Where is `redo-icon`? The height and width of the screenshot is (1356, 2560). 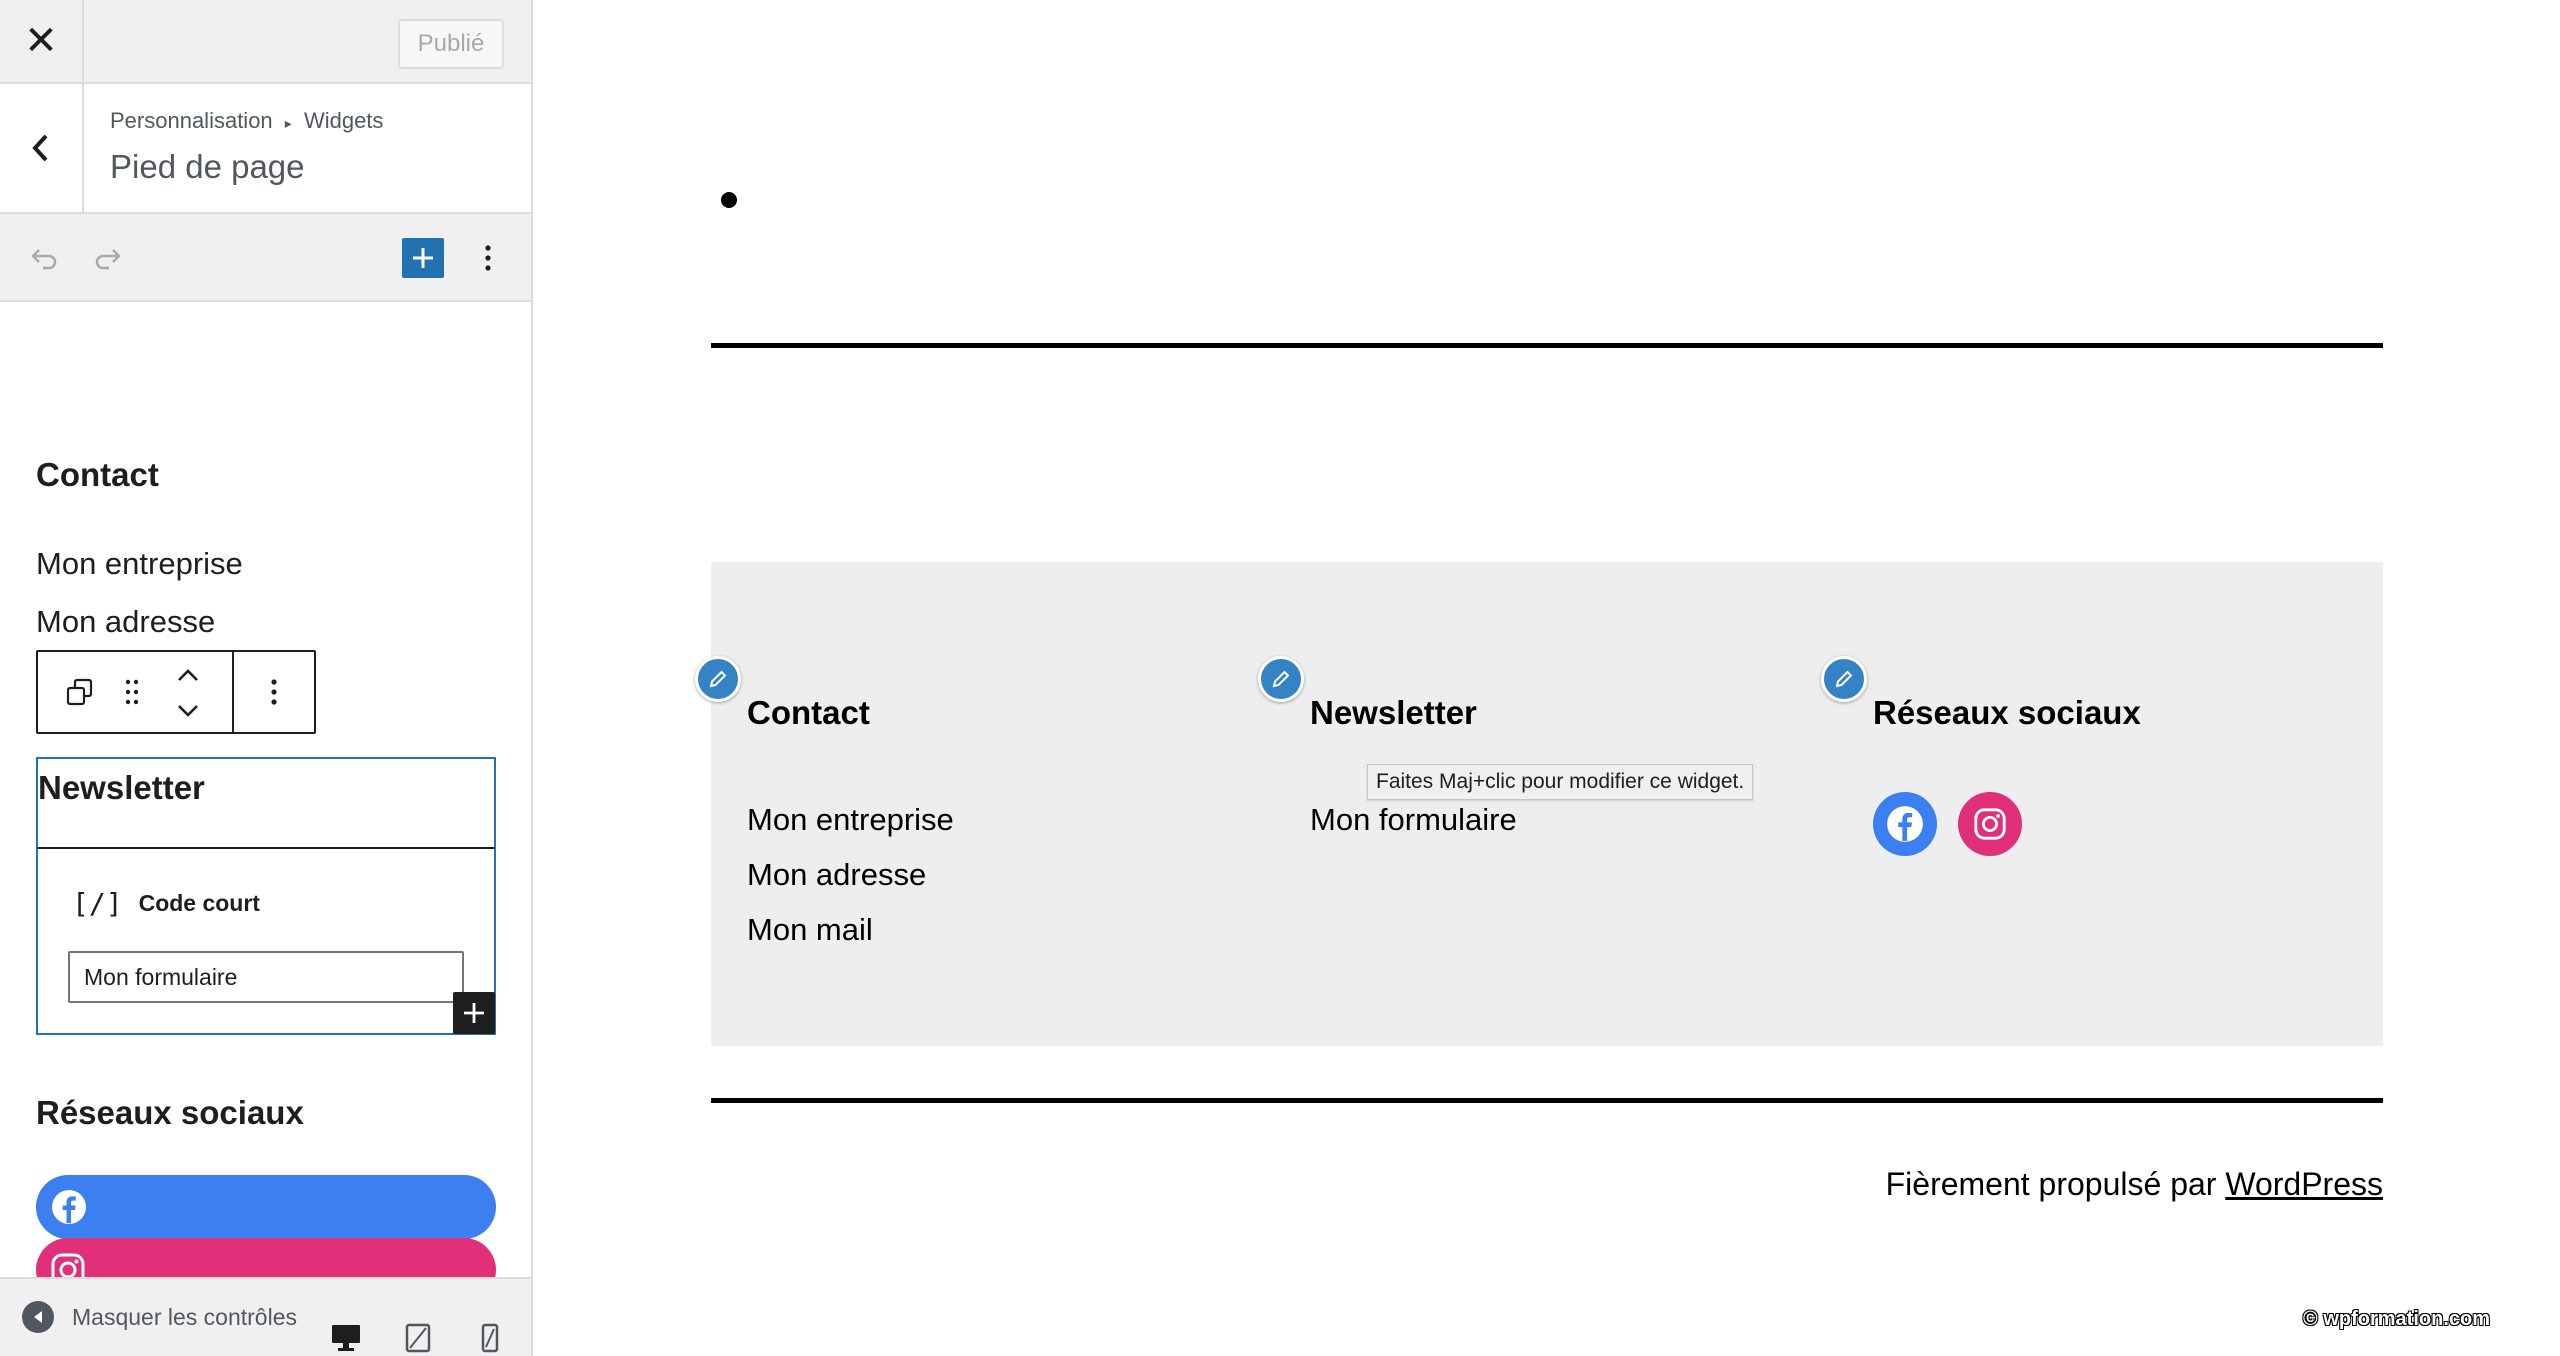
redo-icon is located at coordinates (108, 259).